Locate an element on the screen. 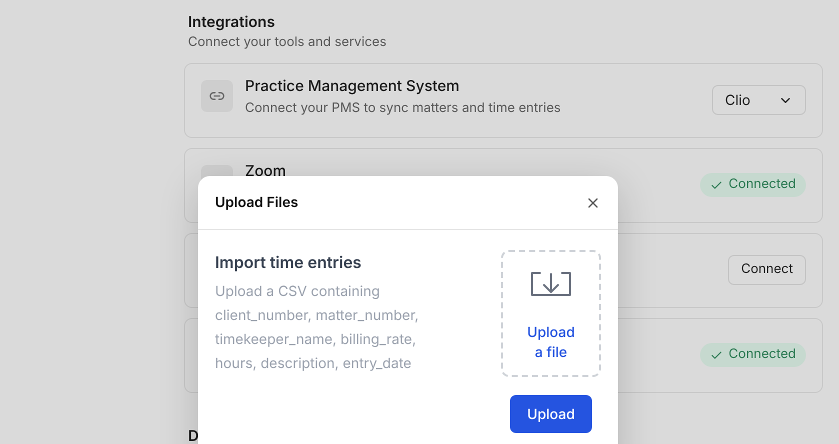 The width and height of the screenshot is (839, 444). connect-button: Connect is located at coordinates (767, 270).